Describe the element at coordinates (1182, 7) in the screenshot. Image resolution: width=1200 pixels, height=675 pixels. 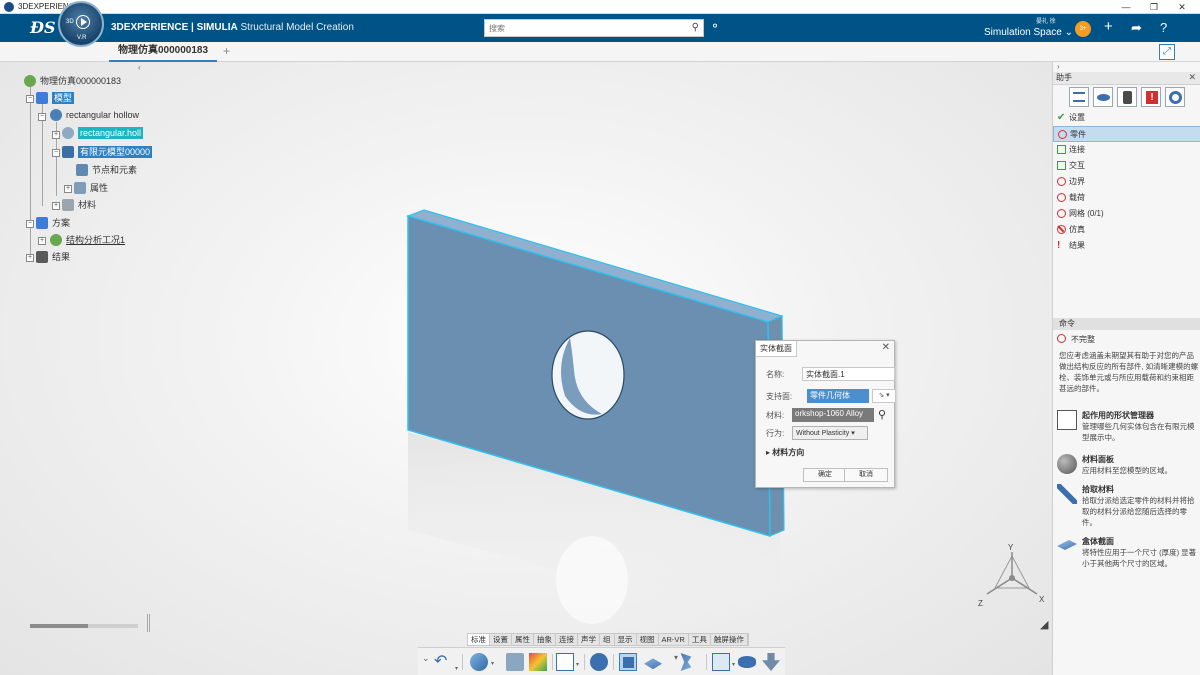
I see `close-window-button: ✕` at that location.